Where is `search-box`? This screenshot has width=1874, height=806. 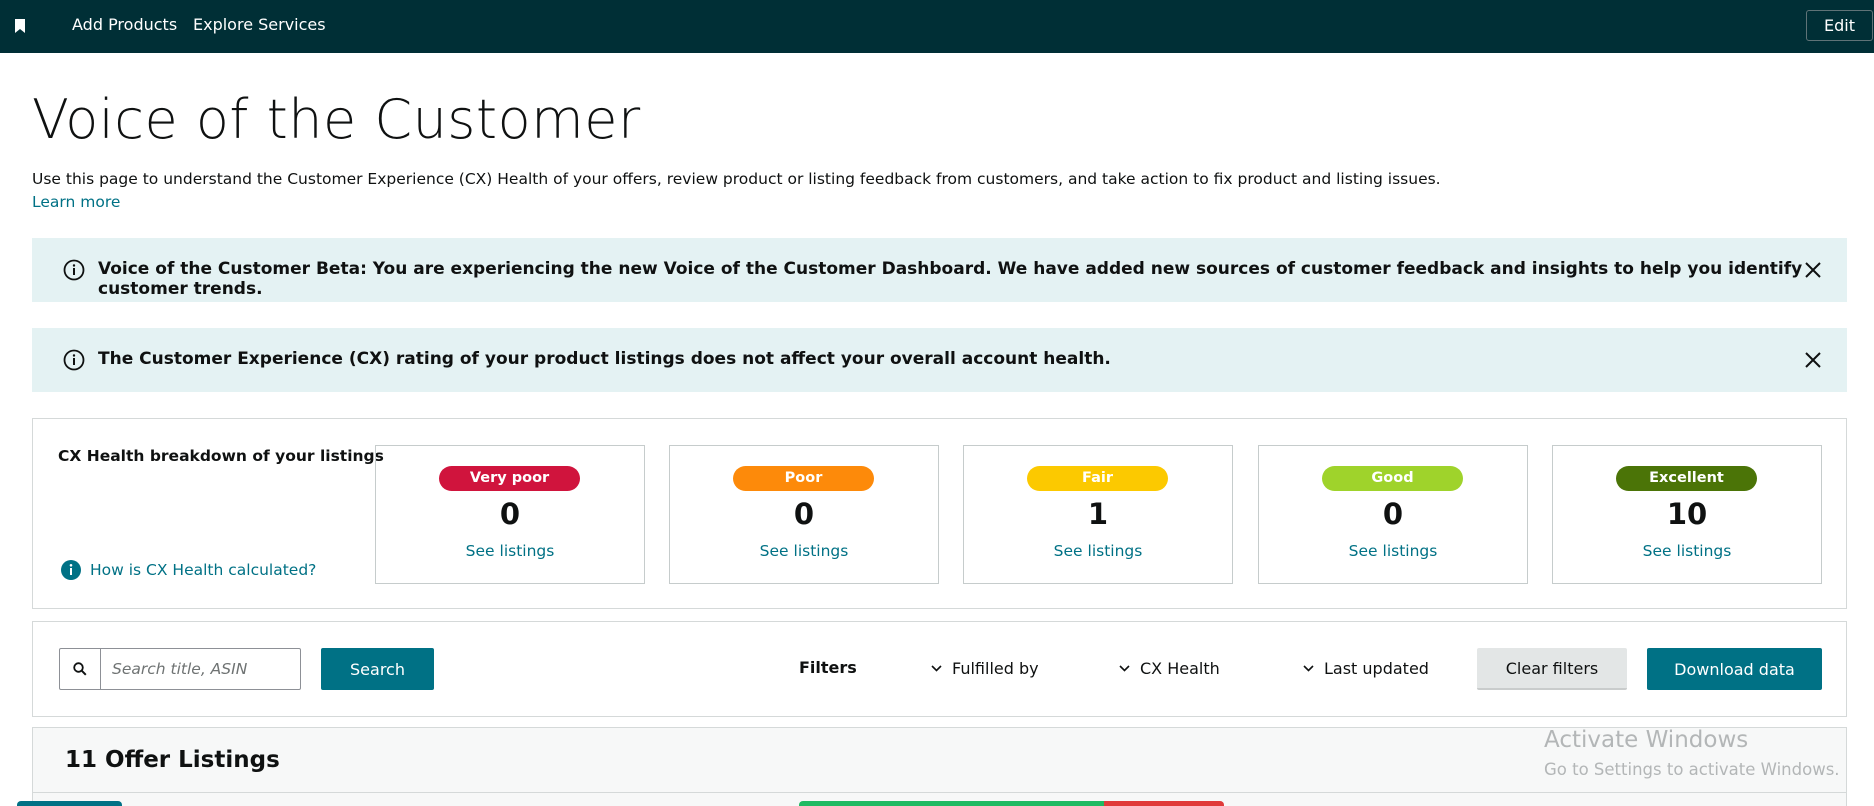 search-box is located at coordinates (180, 669).